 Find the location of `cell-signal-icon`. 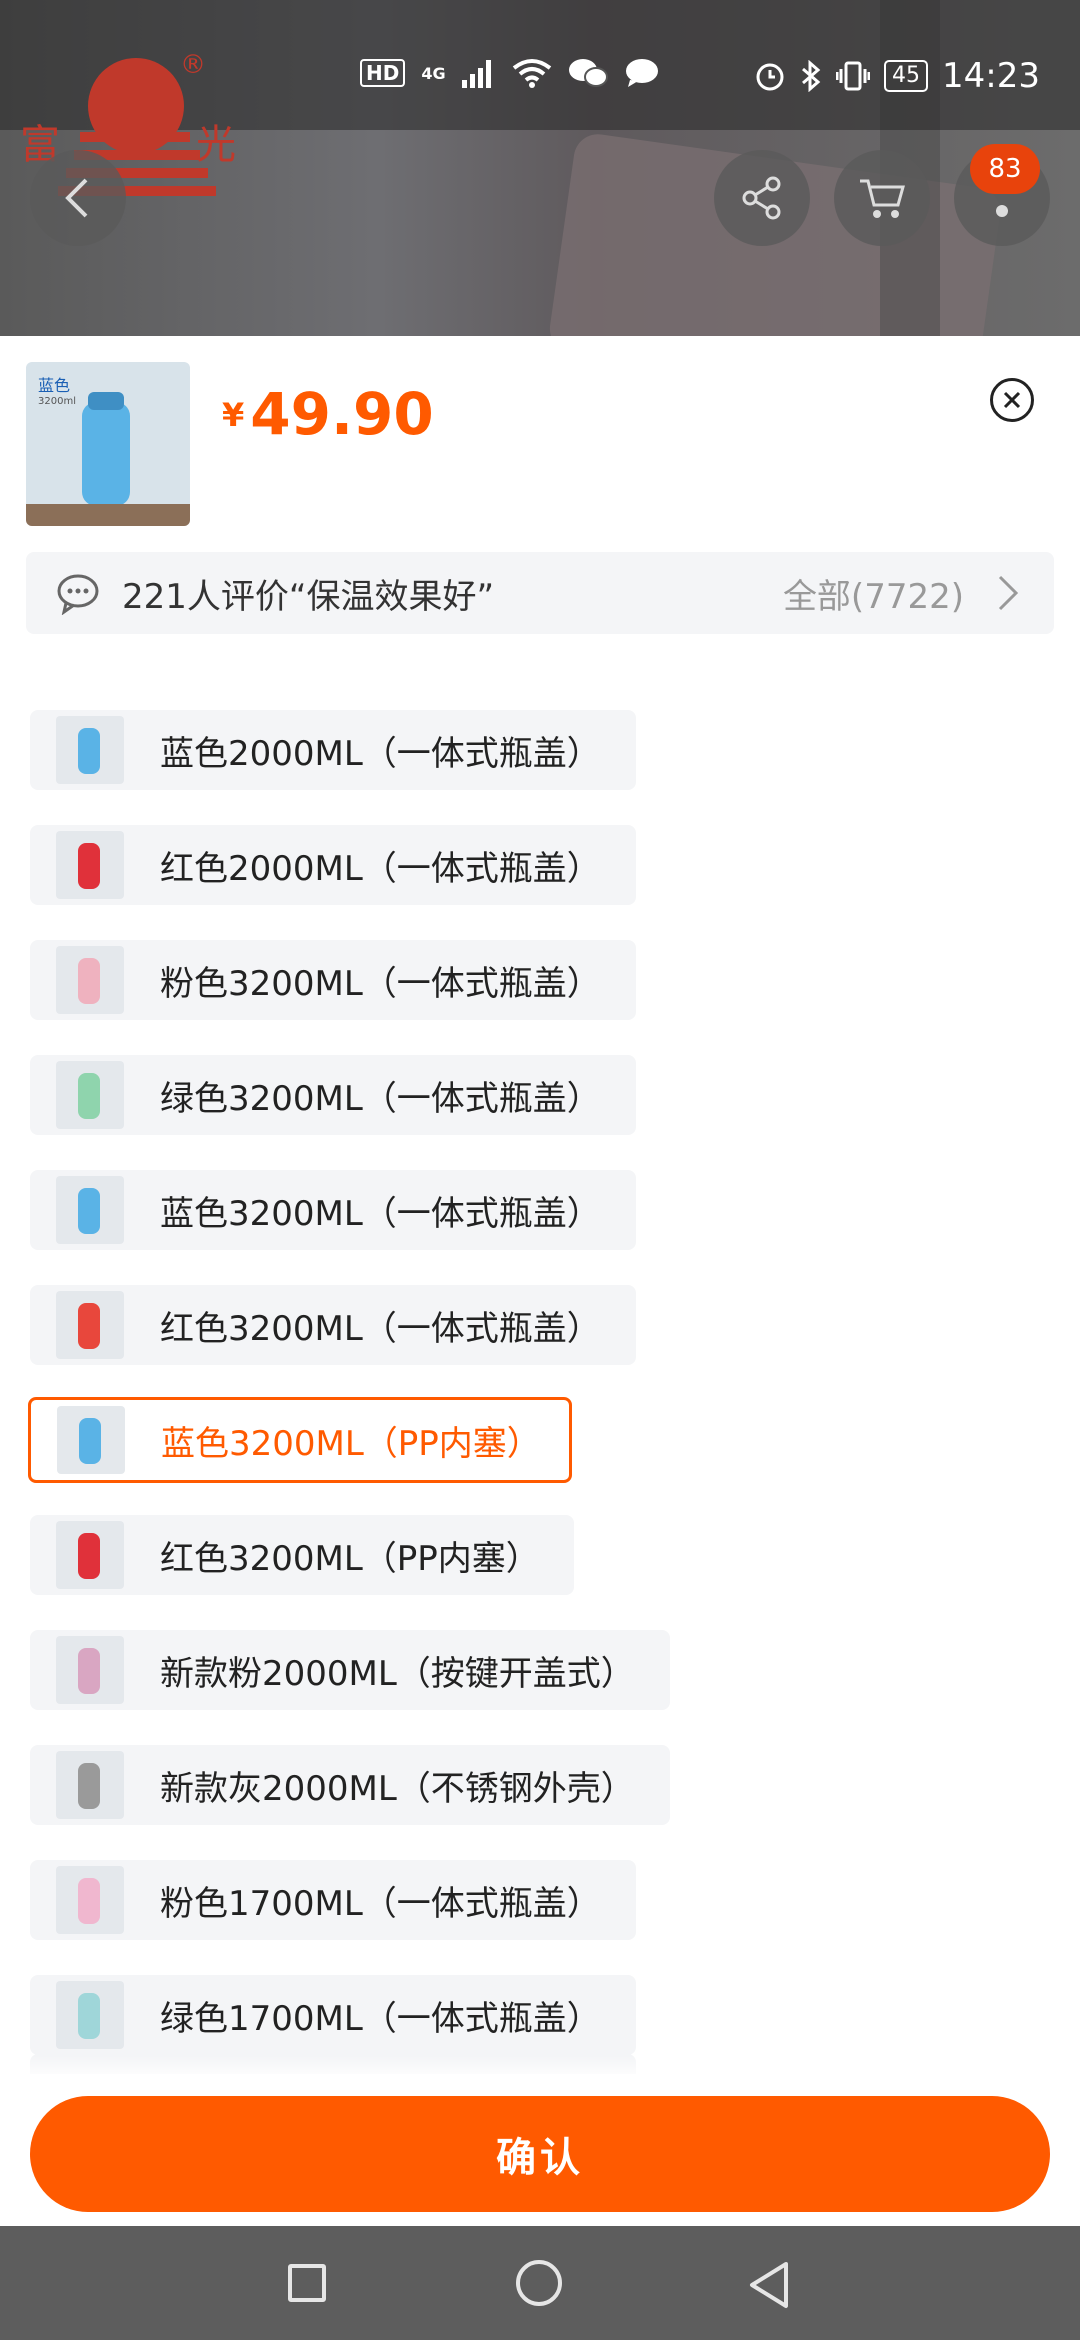

cell-signal-icon is located at coordinates (476, 74).